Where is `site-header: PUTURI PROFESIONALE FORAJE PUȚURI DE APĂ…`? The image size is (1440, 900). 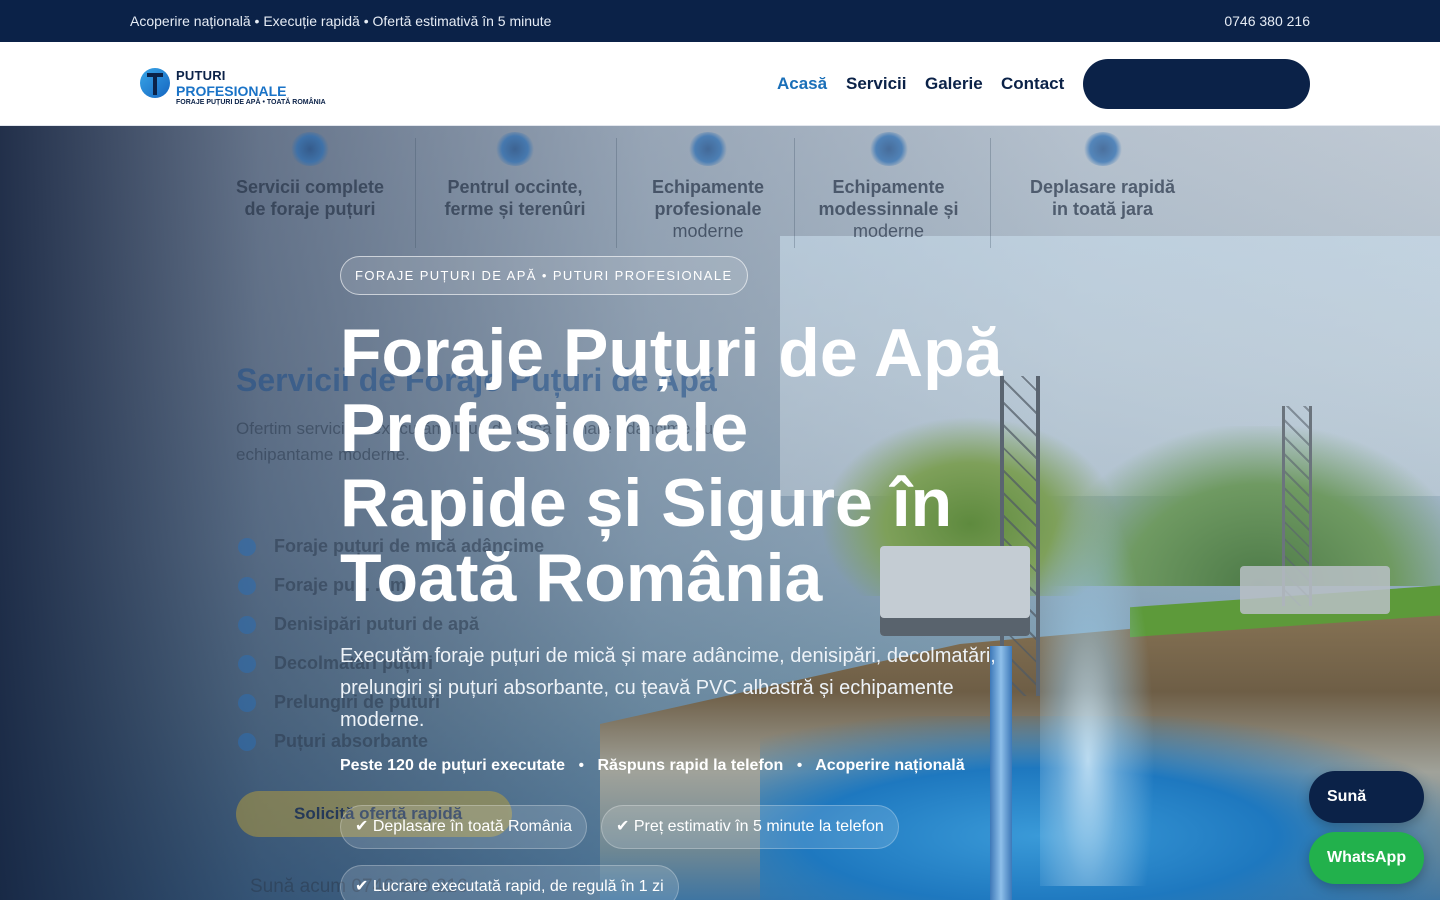
site-header: PUTURI PROFESIONALE FORAJE PUȚURI DE APĂ… is located at coordinates (720, 84).